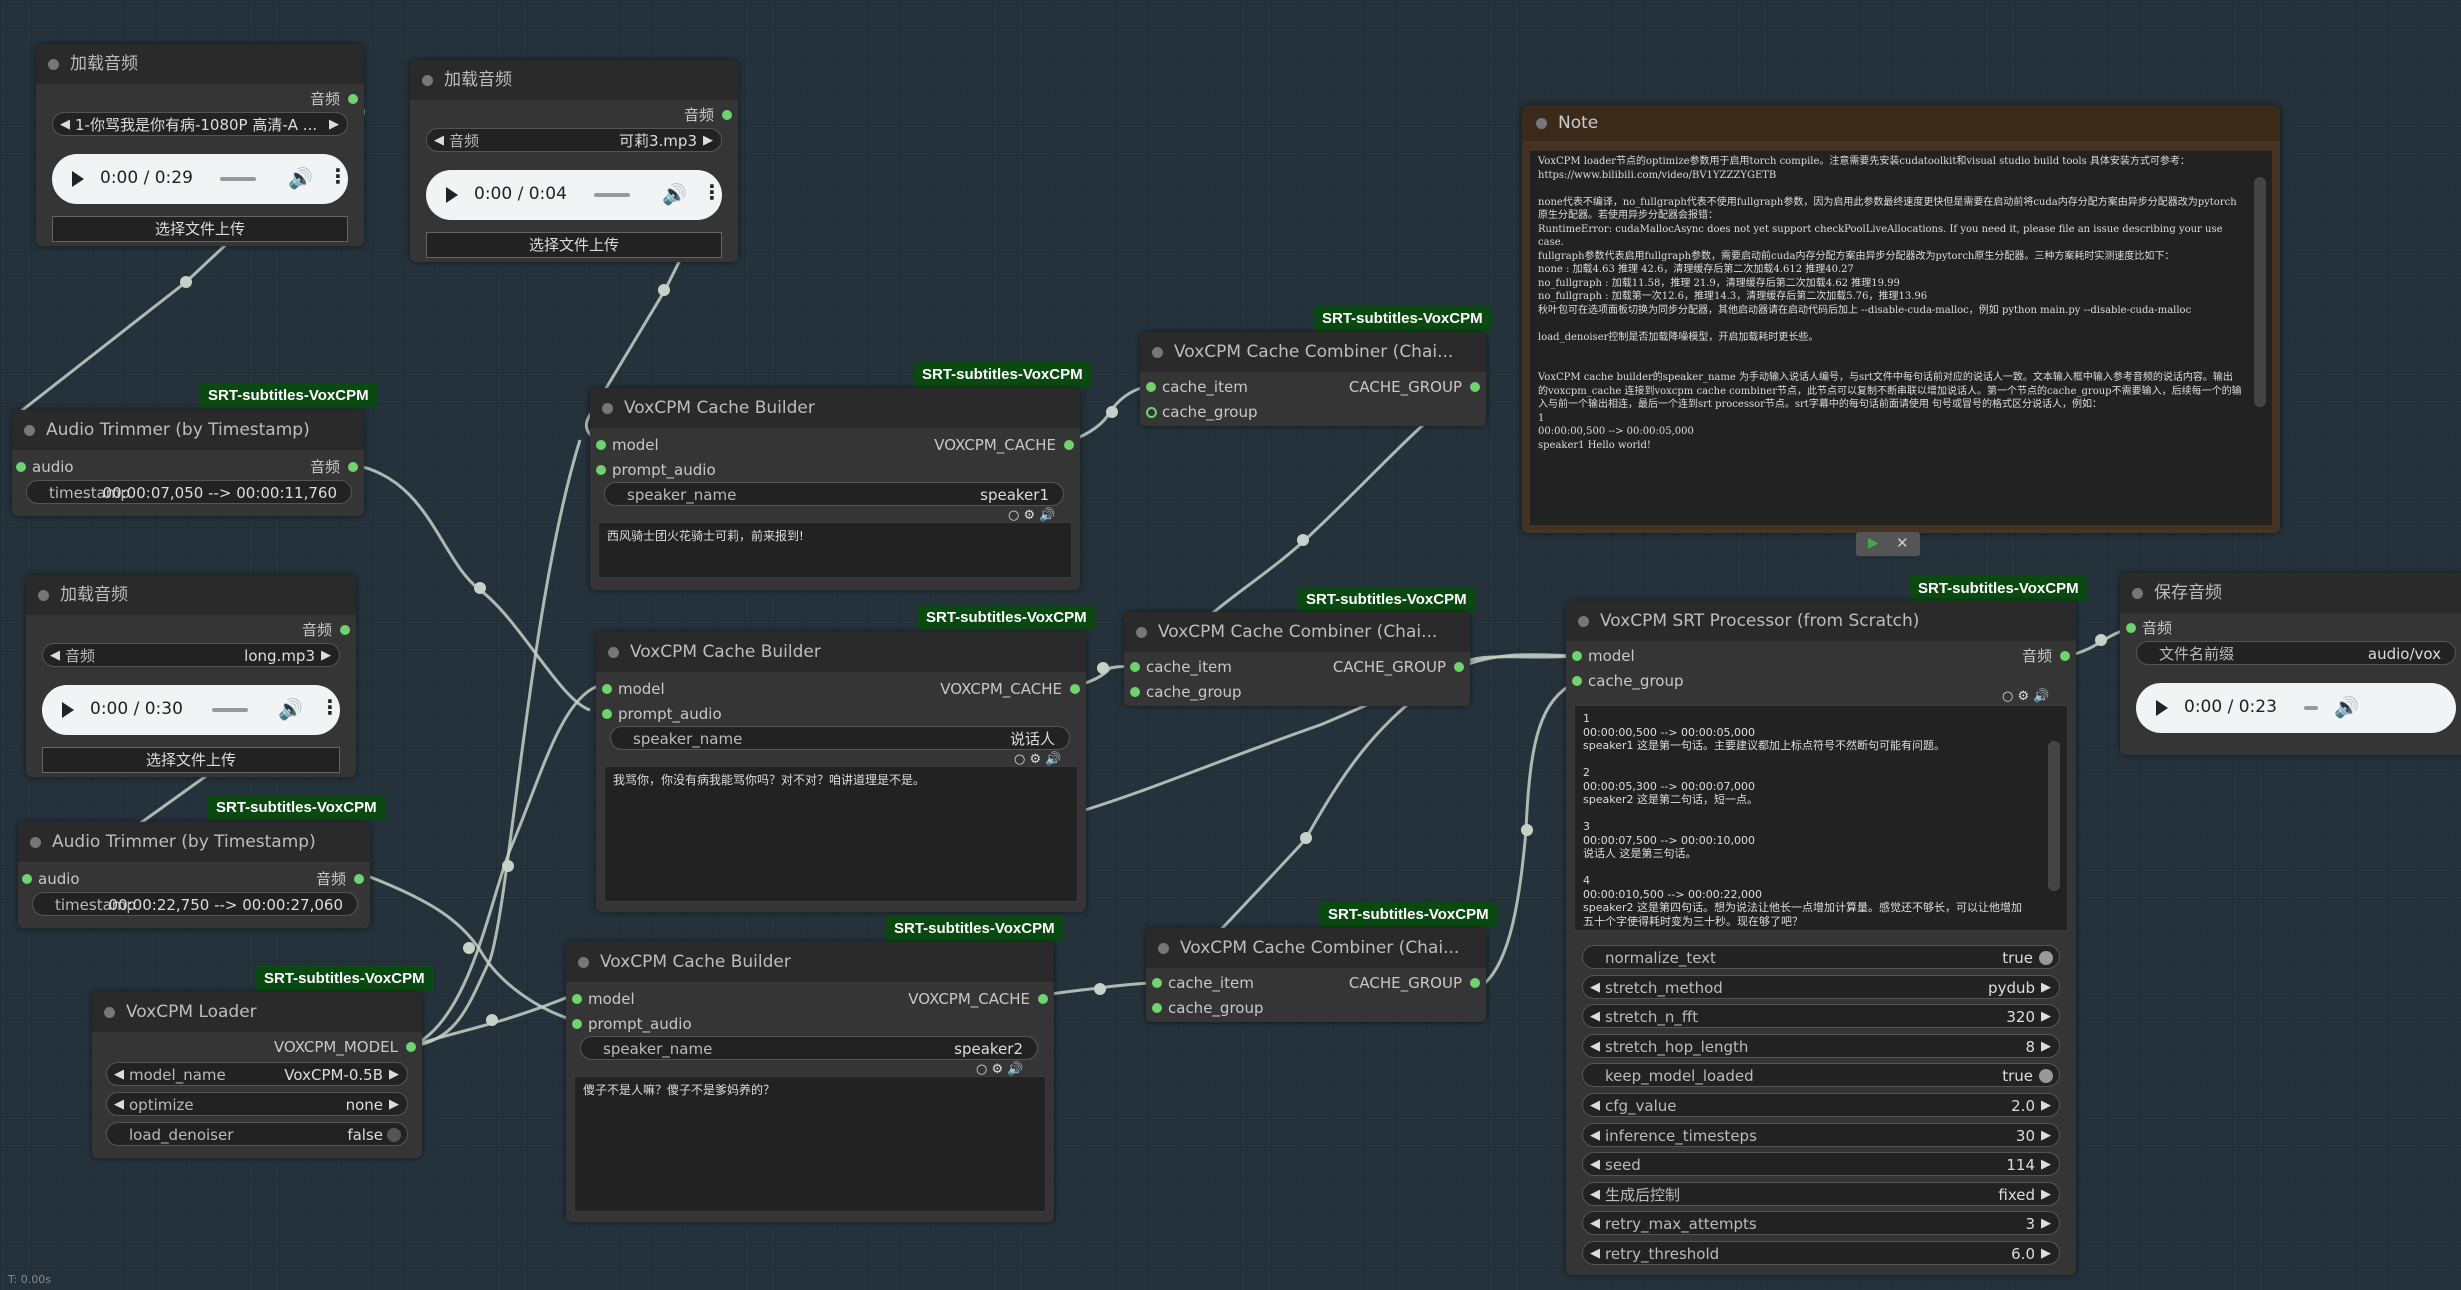  I want to click on audio-player: 0:00 / 0:23 🔊, so click(2296, 708).